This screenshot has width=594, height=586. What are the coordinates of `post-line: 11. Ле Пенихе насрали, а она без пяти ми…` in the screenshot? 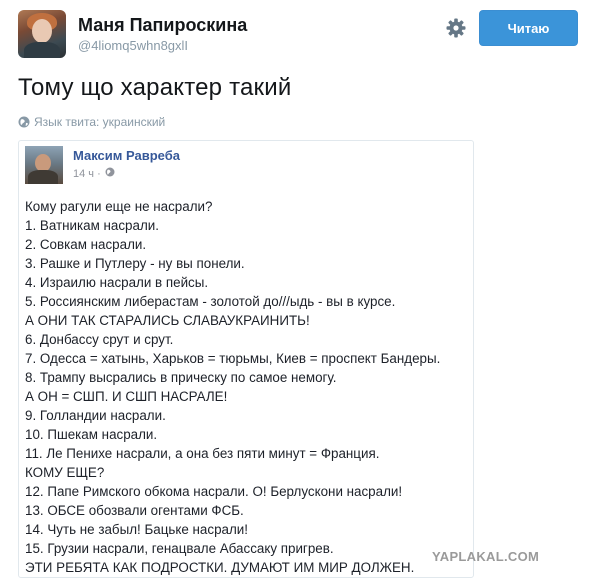 It's located at (202, 453).